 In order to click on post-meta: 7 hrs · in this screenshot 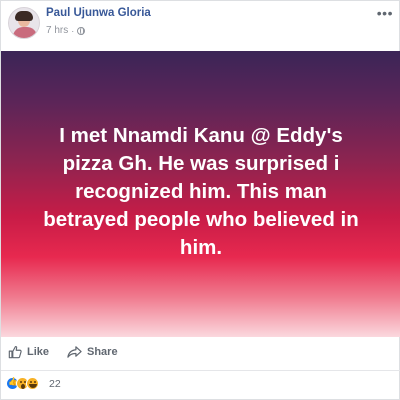, I will do `click(66, 30)`.